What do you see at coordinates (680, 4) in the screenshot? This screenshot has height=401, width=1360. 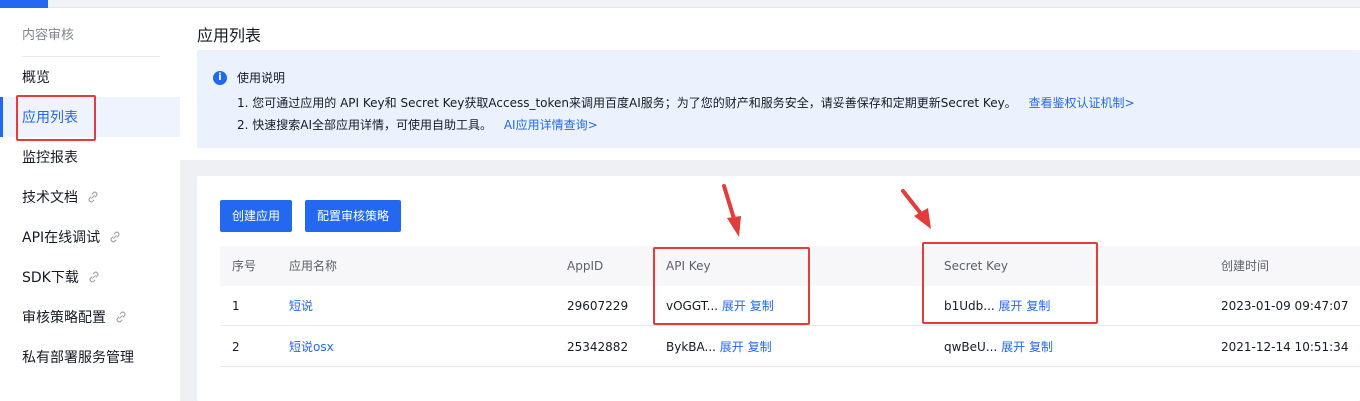 I see `top-bar` at bounding box center [680, 4].